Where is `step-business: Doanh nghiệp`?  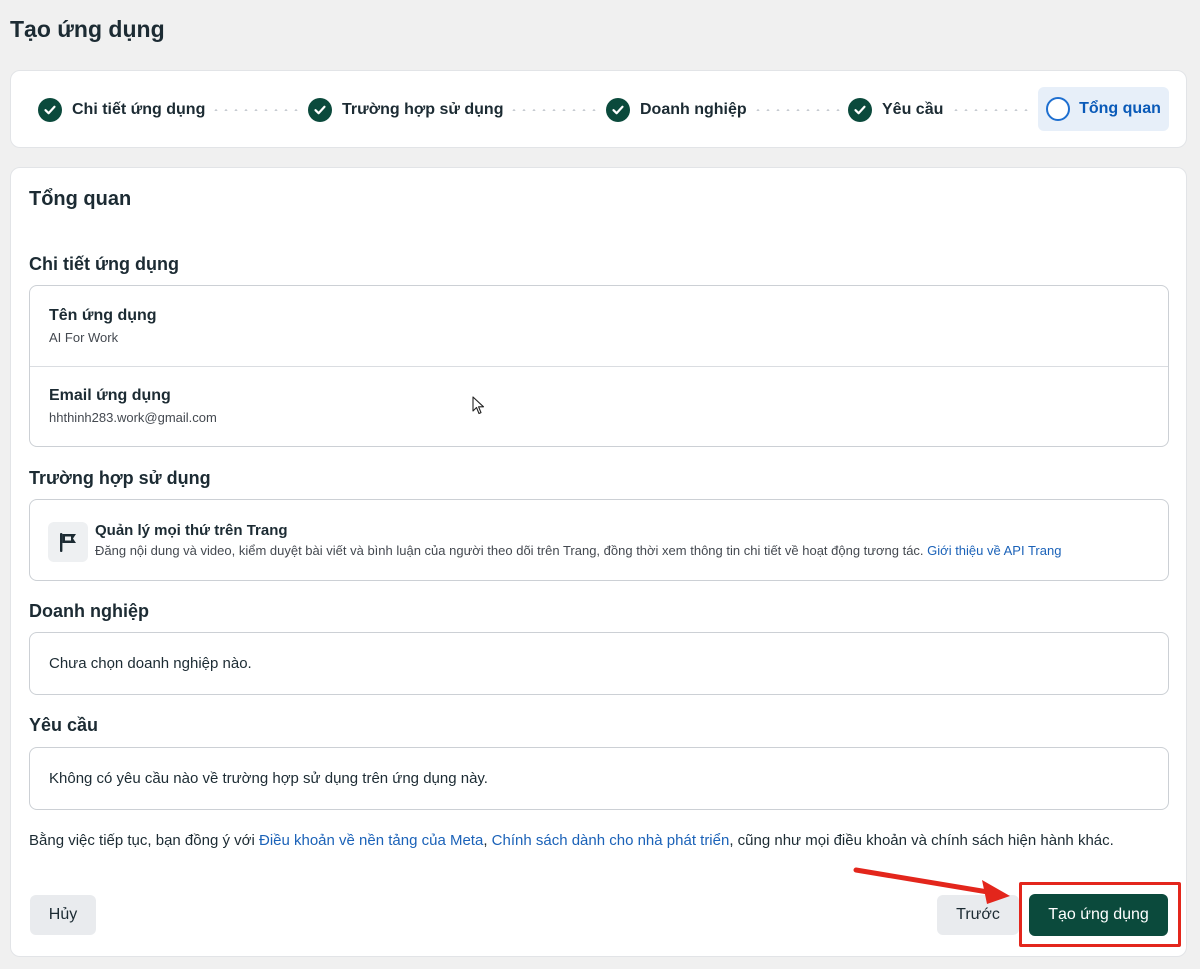 step-business: Doanh nghiệp is located at coordinates (676, 110).